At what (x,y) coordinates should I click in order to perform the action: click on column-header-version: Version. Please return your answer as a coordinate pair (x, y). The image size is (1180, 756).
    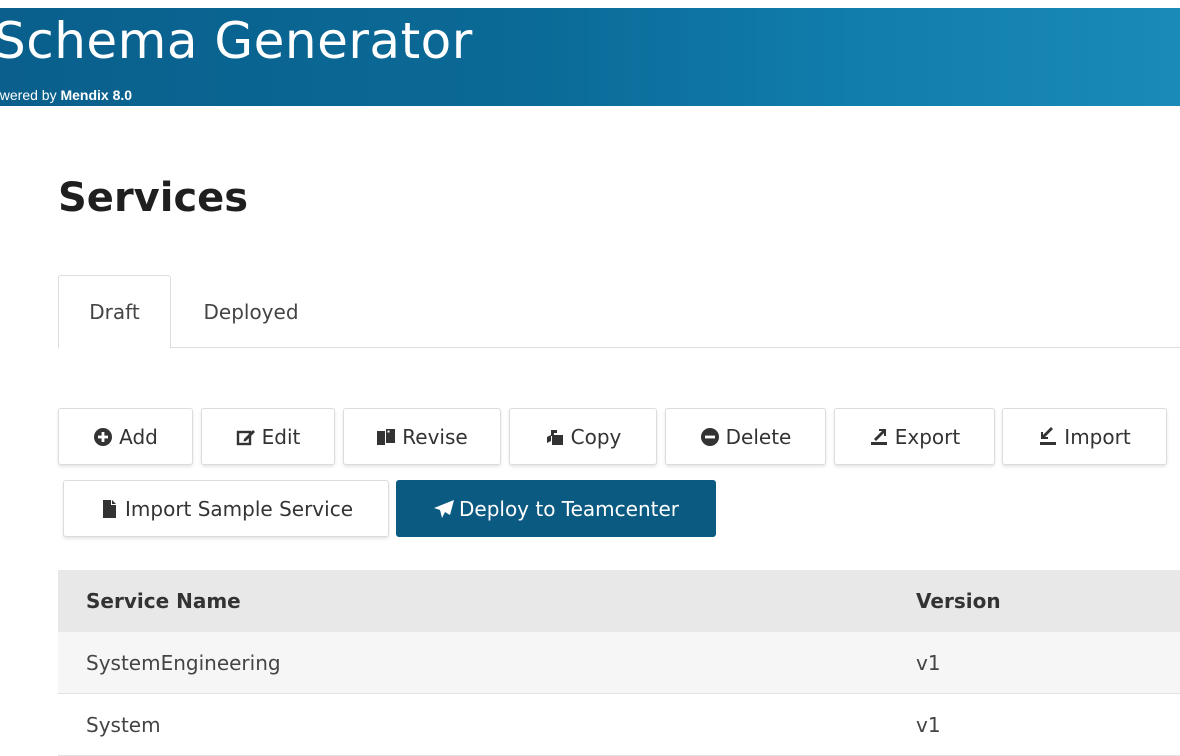
    Looking at the image, I should click on (958, 601).